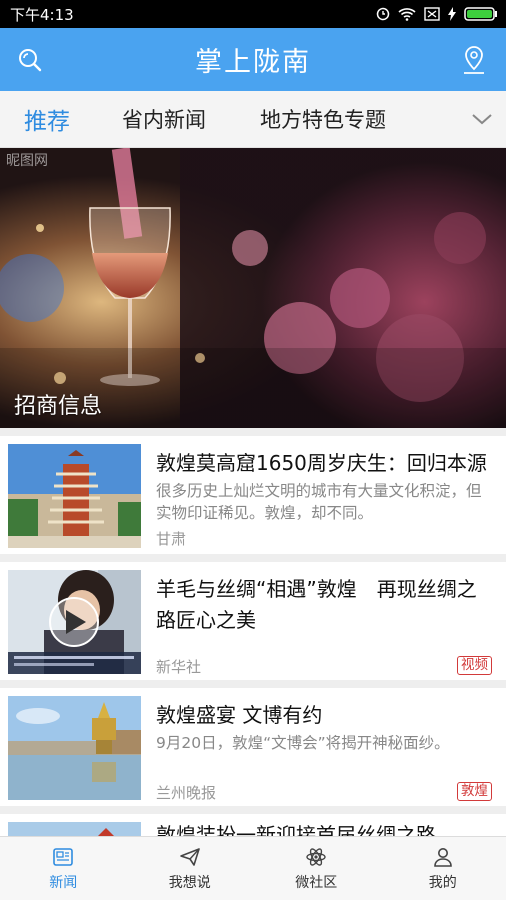  What do you see at coordinates (316, 856) in the screenshot?
I see `atom-icon` at bounding box center [316, 856].